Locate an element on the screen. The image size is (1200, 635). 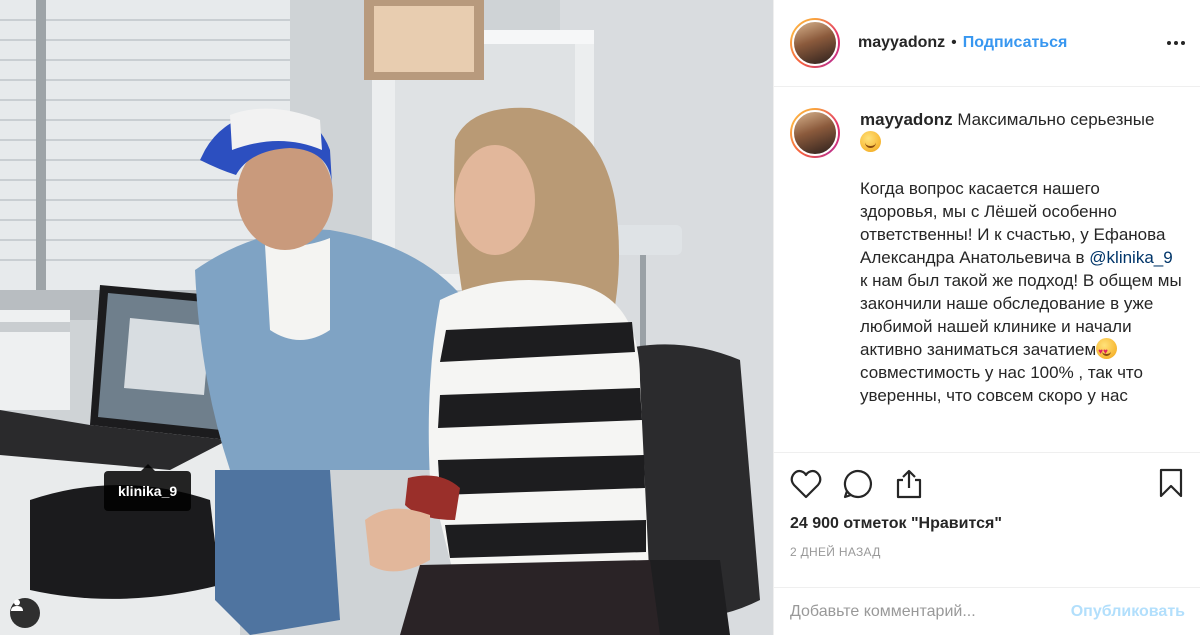
user-tag-label: klinika_9 is located at coordinates (148, 487).